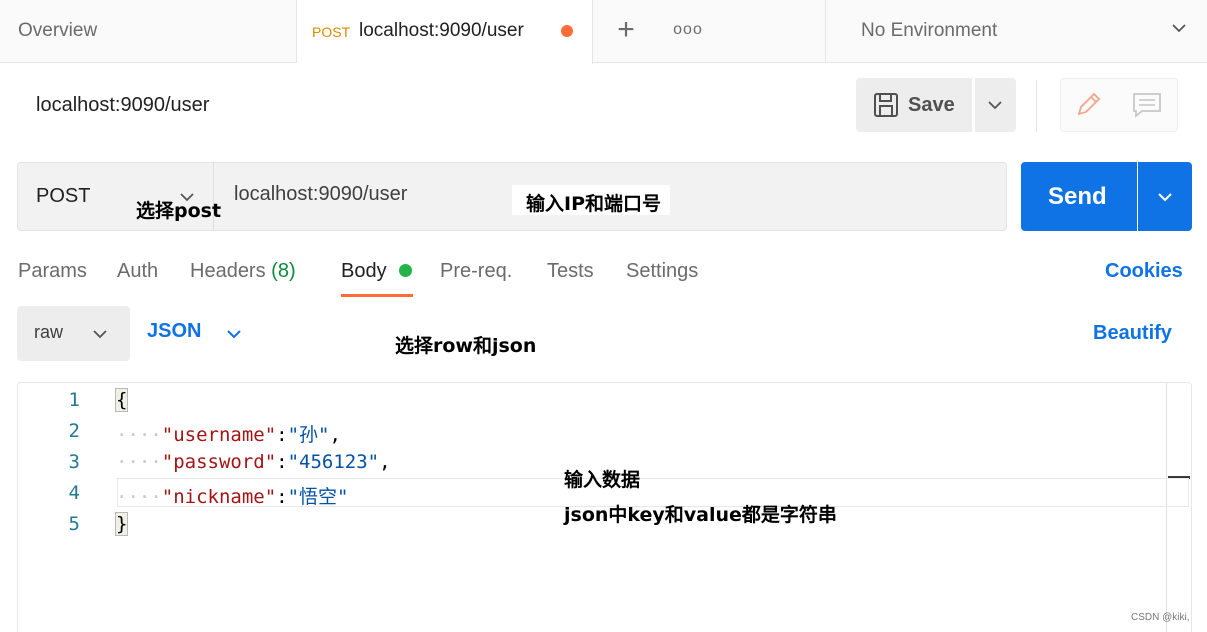  Describe the element at coordinates (377, 295) in the screenshot. I see `active-tab-underline` at that location.